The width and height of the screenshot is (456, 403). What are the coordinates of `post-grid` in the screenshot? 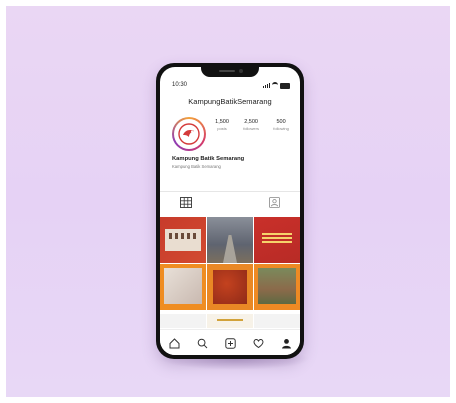 It's located at (230, 269).